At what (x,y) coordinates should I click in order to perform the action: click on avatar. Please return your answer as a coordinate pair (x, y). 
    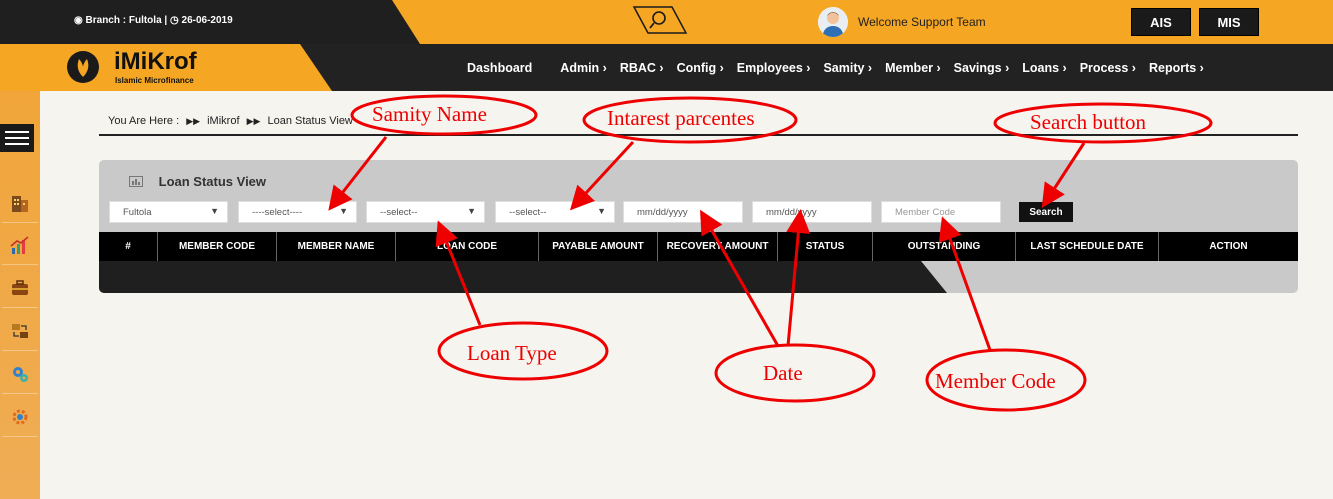
    Looking at the image, I should click on (833, 22).